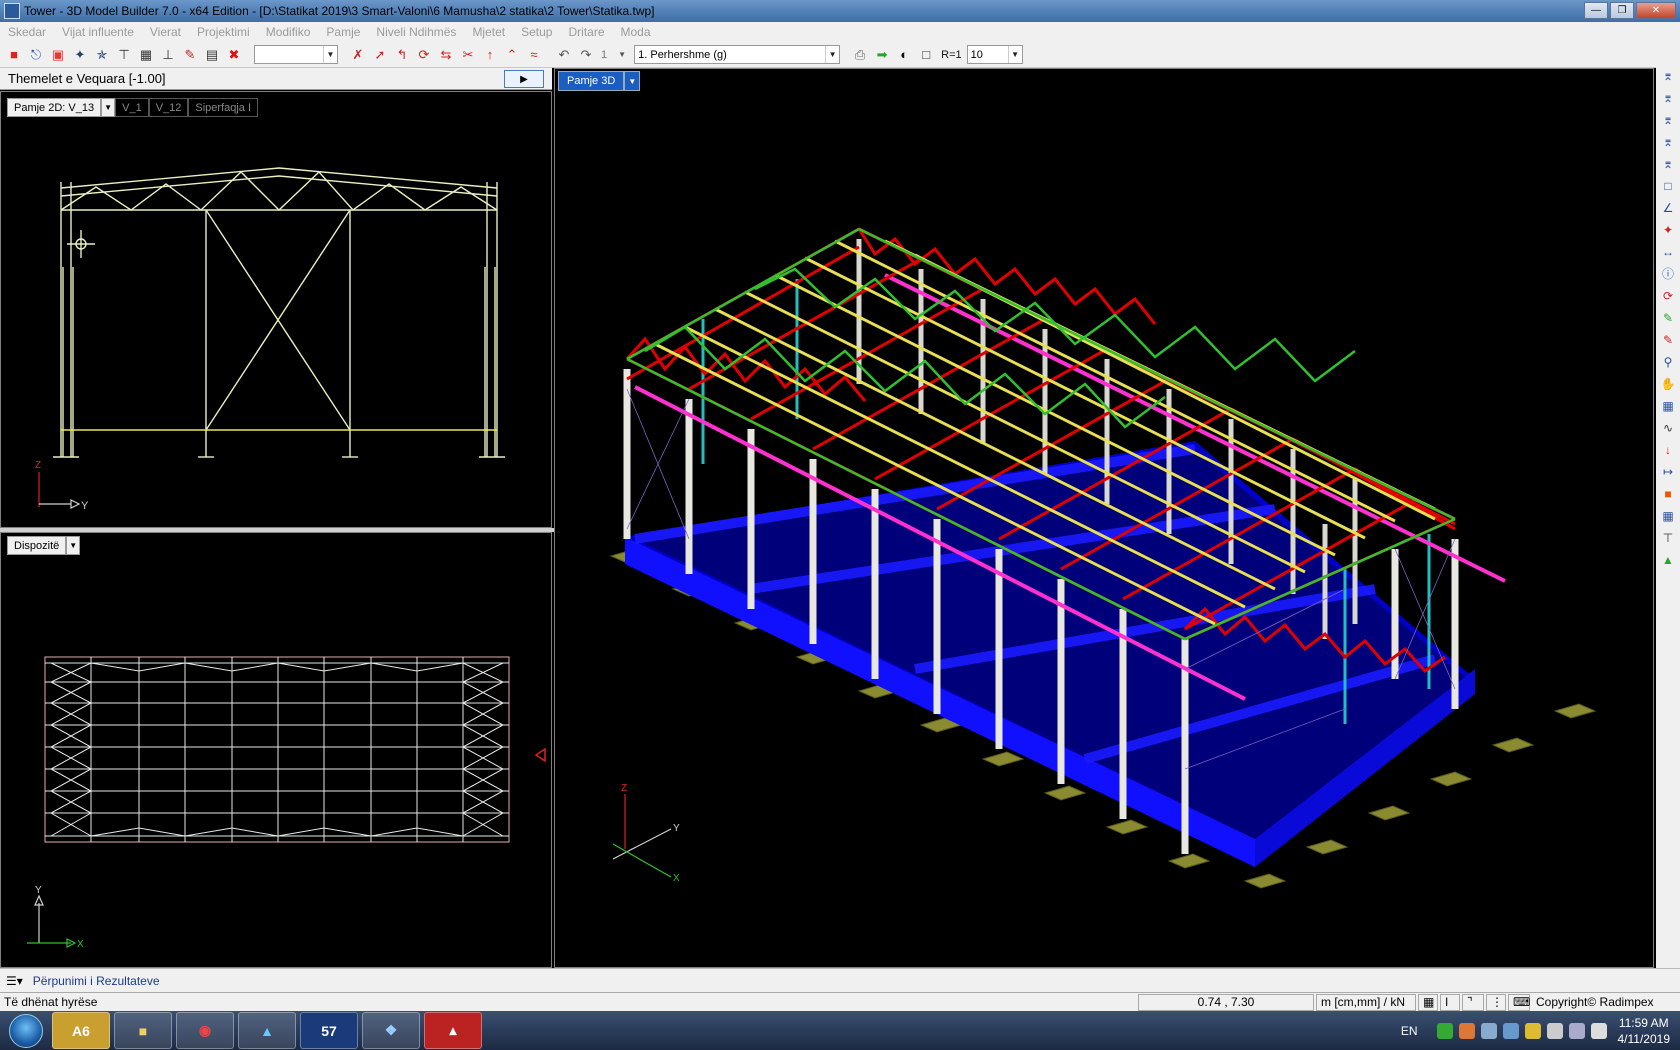 Image resolution: width=1680 pixels, height=1050 pixels. Describe the element at coordinates (636, 32) in the screenshot. I see `menu-moda: Moda` at that location.